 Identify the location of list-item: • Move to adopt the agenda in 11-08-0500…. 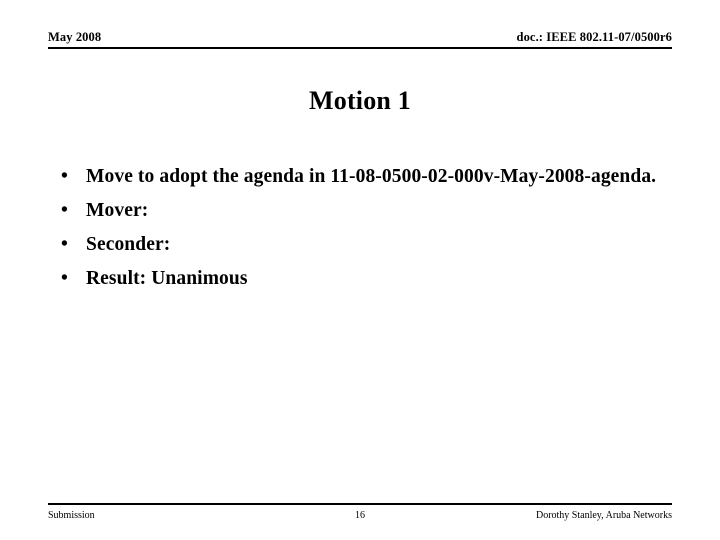
(360, 177).